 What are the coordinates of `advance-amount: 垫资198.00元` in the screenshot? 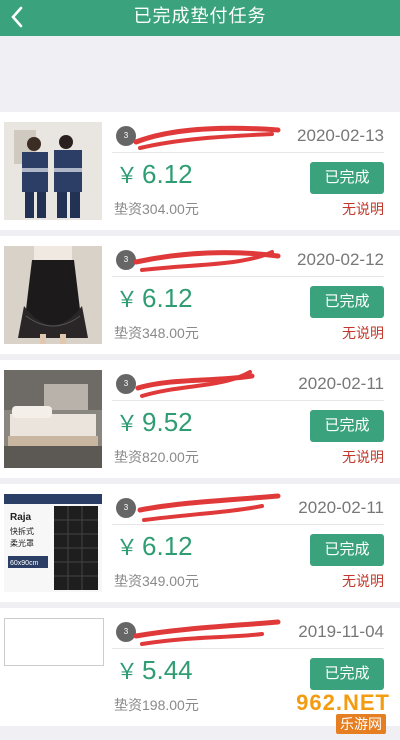 It's located at (156, 705).